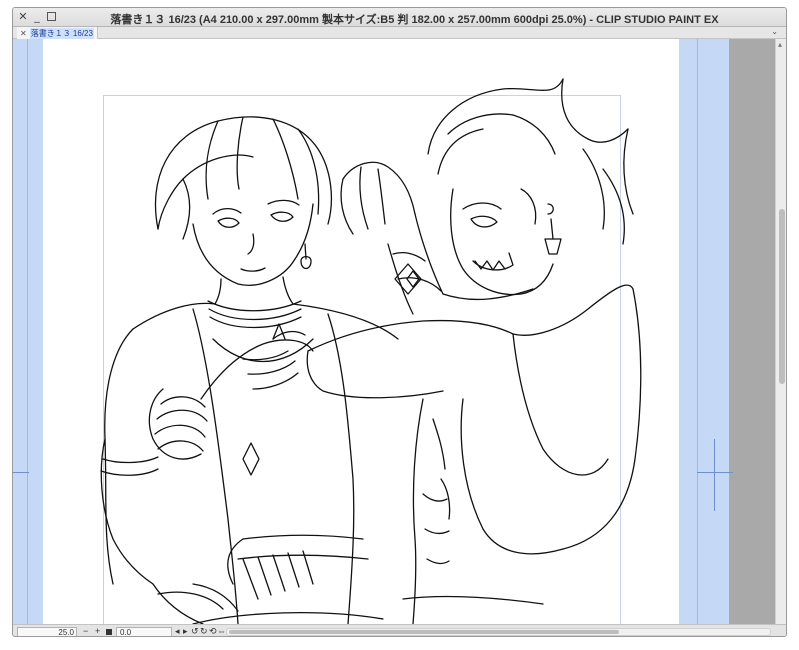 Image resolution: width=799 pixels, height=650 pixels. Describe the element at coordinates (28, 331) in the screenshot. I see `bleed-margin-left` at that location.